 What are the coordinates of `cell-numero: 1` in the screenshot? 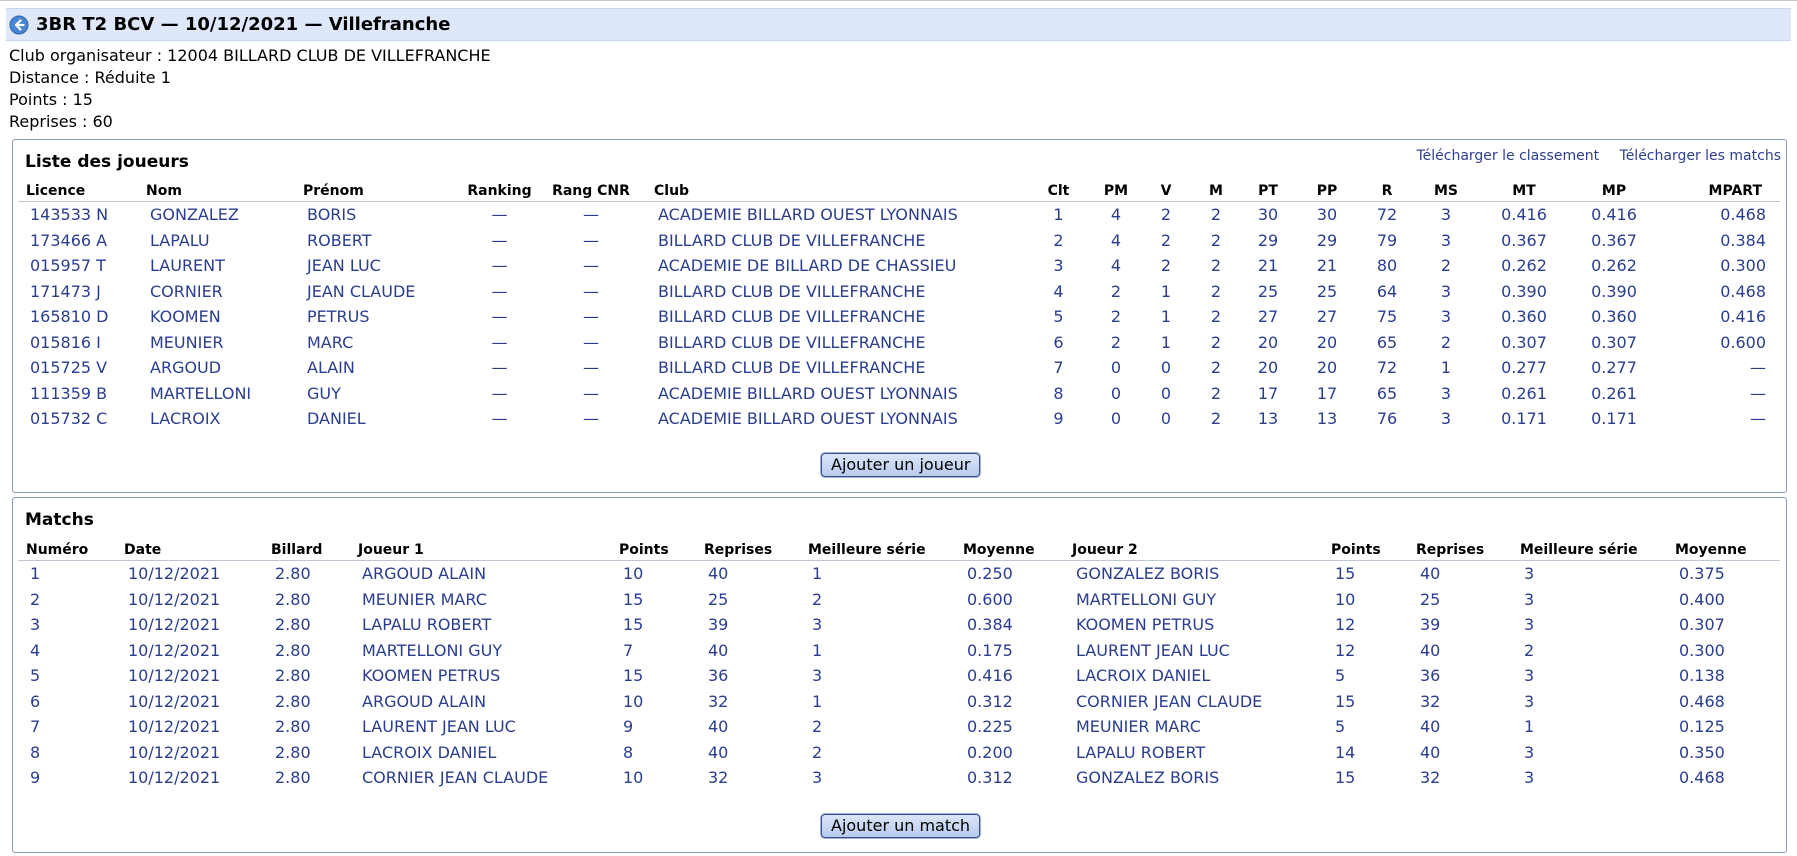 It's located at (67, 574).